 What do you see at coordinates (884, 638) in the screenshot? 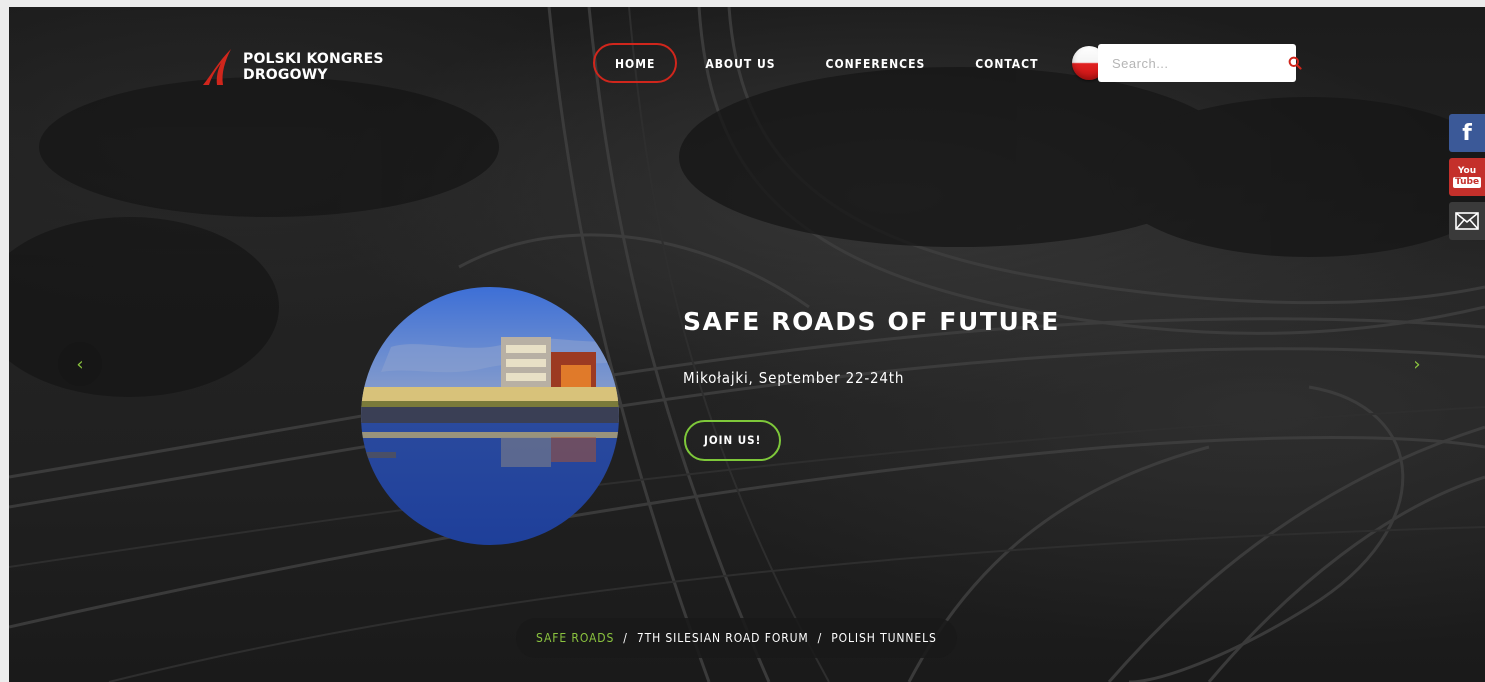
I see `tab-polish-tunnels: POLISH TUNNELS` at bounding box center [884, 638].